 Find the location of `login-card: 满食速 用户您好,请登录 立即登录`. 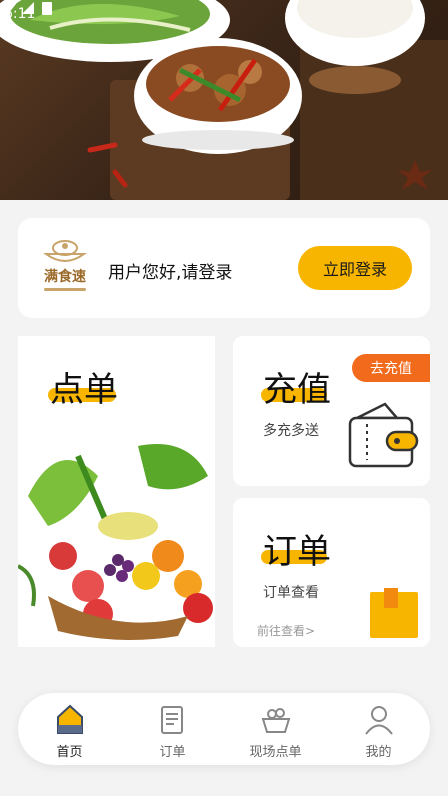

login-card: 满食速 用户您好,请登录 立即登录 is located at coordinates (224, 268).